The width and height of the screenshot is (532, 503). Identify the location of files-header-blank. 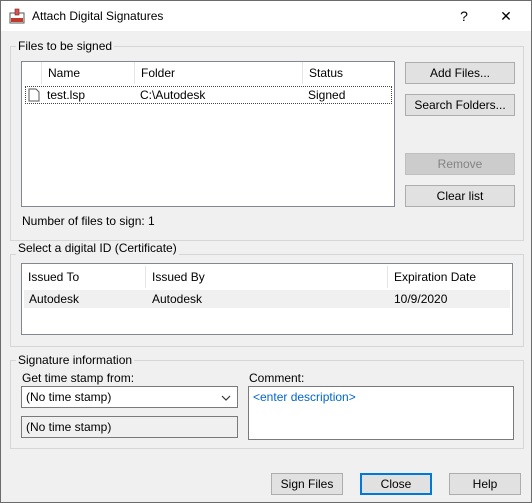
(32, 73).